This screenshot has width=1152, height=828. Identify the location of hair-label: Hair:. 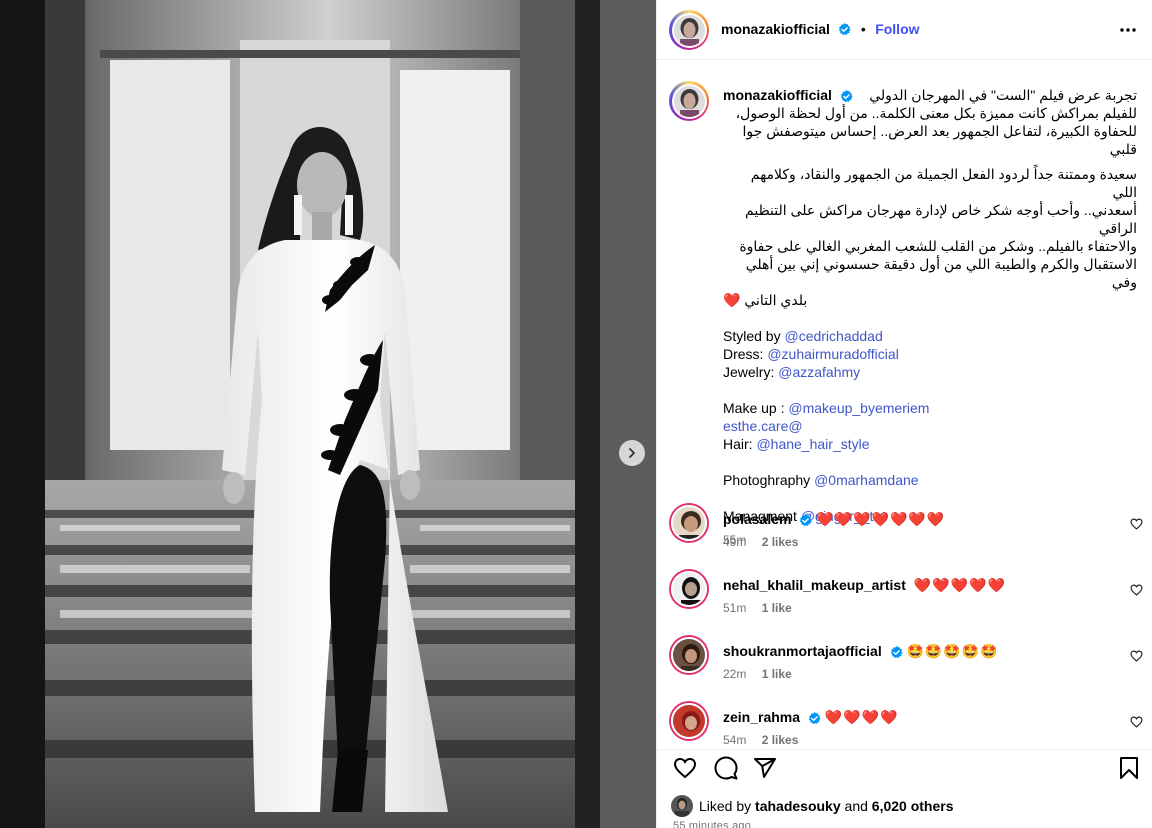
(738, 444).